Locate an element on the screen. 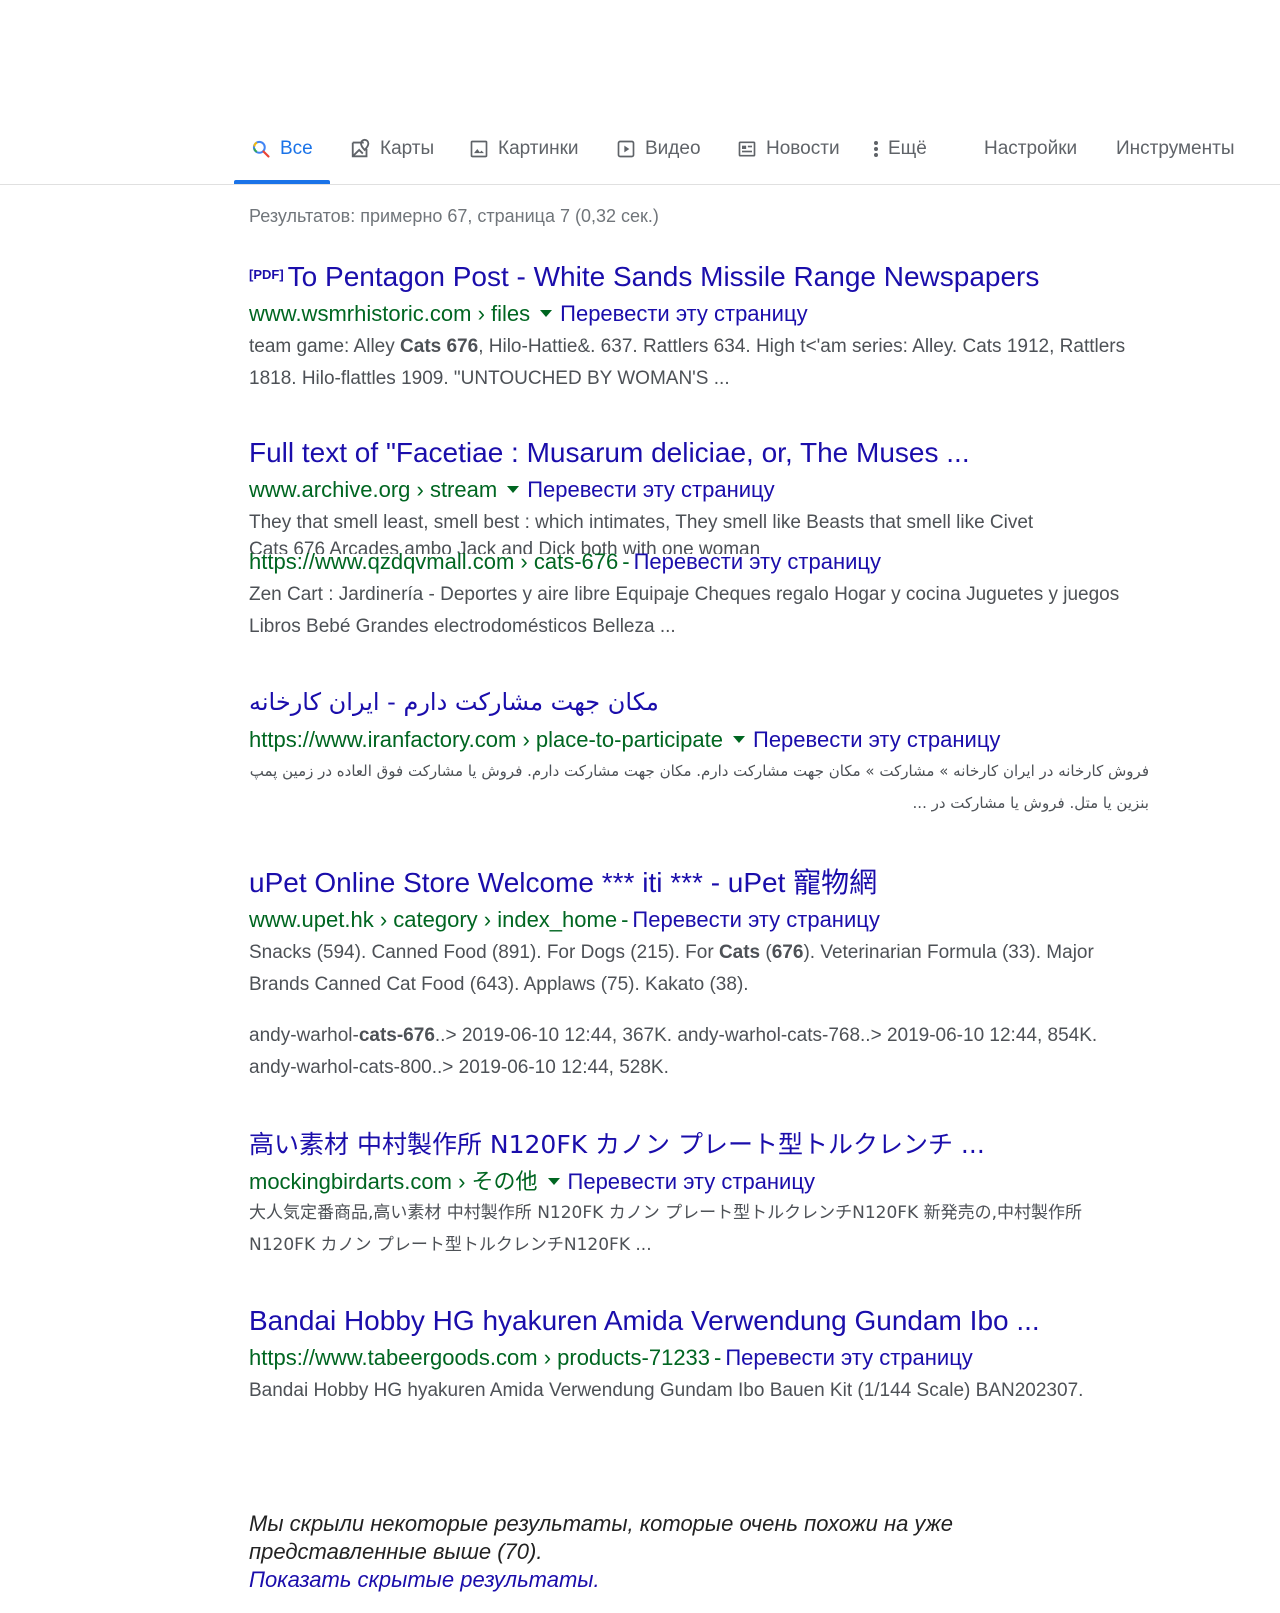 The width and height of the screenshot is (1280, 1613). tab-label: Карты is located at coordinates (407, 148).